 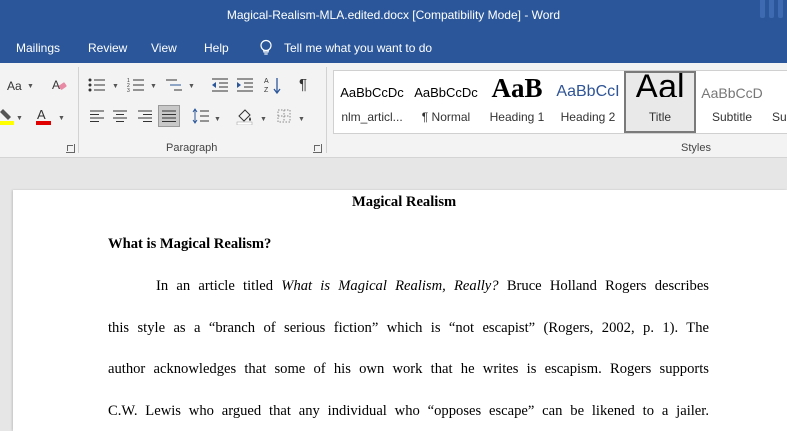 What do you see at coordinates (38, 48) in the screenshot?
I see `tab-mailings: Mailings` at bounding box center [38, 48].